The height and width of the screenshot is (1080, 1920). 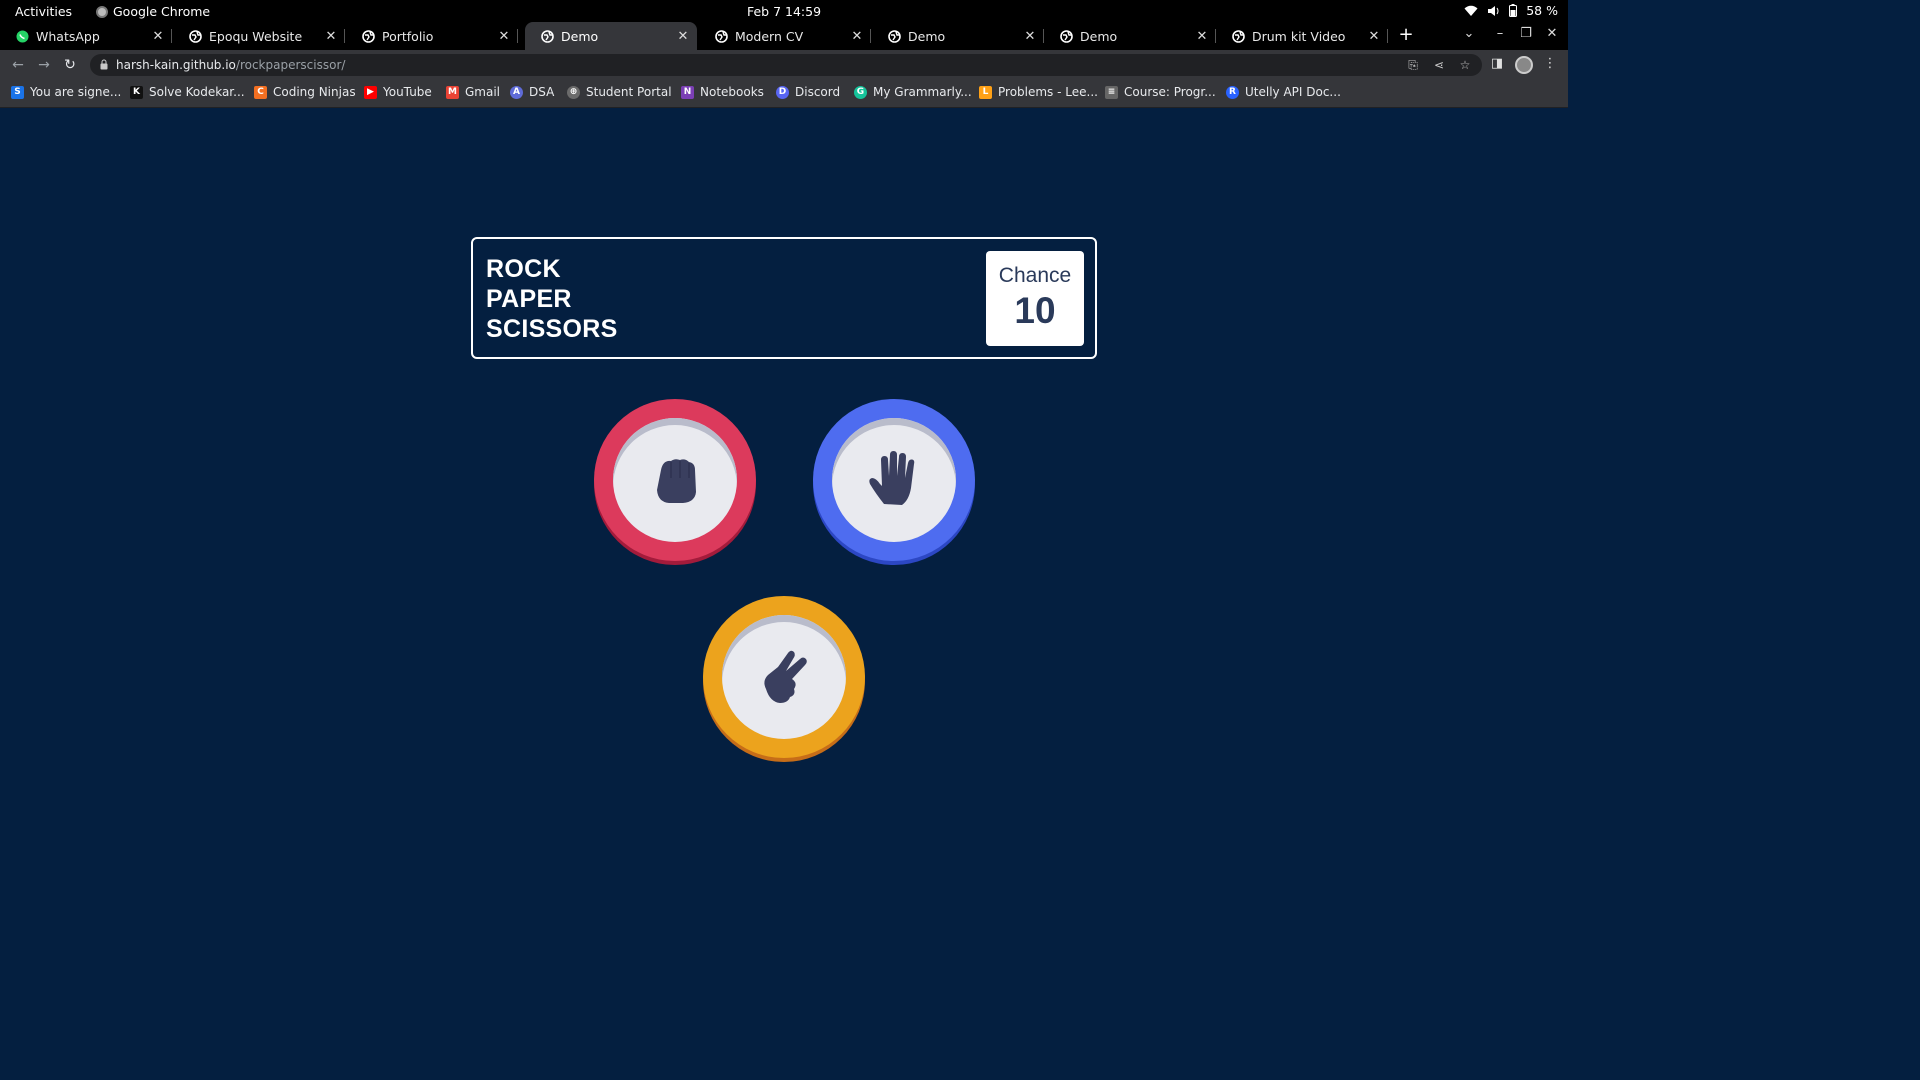 What do you see at coordinates (68, 36) in the screenshot?
I see `tab-title: WhatsApp` at bounding box center [68, 36].